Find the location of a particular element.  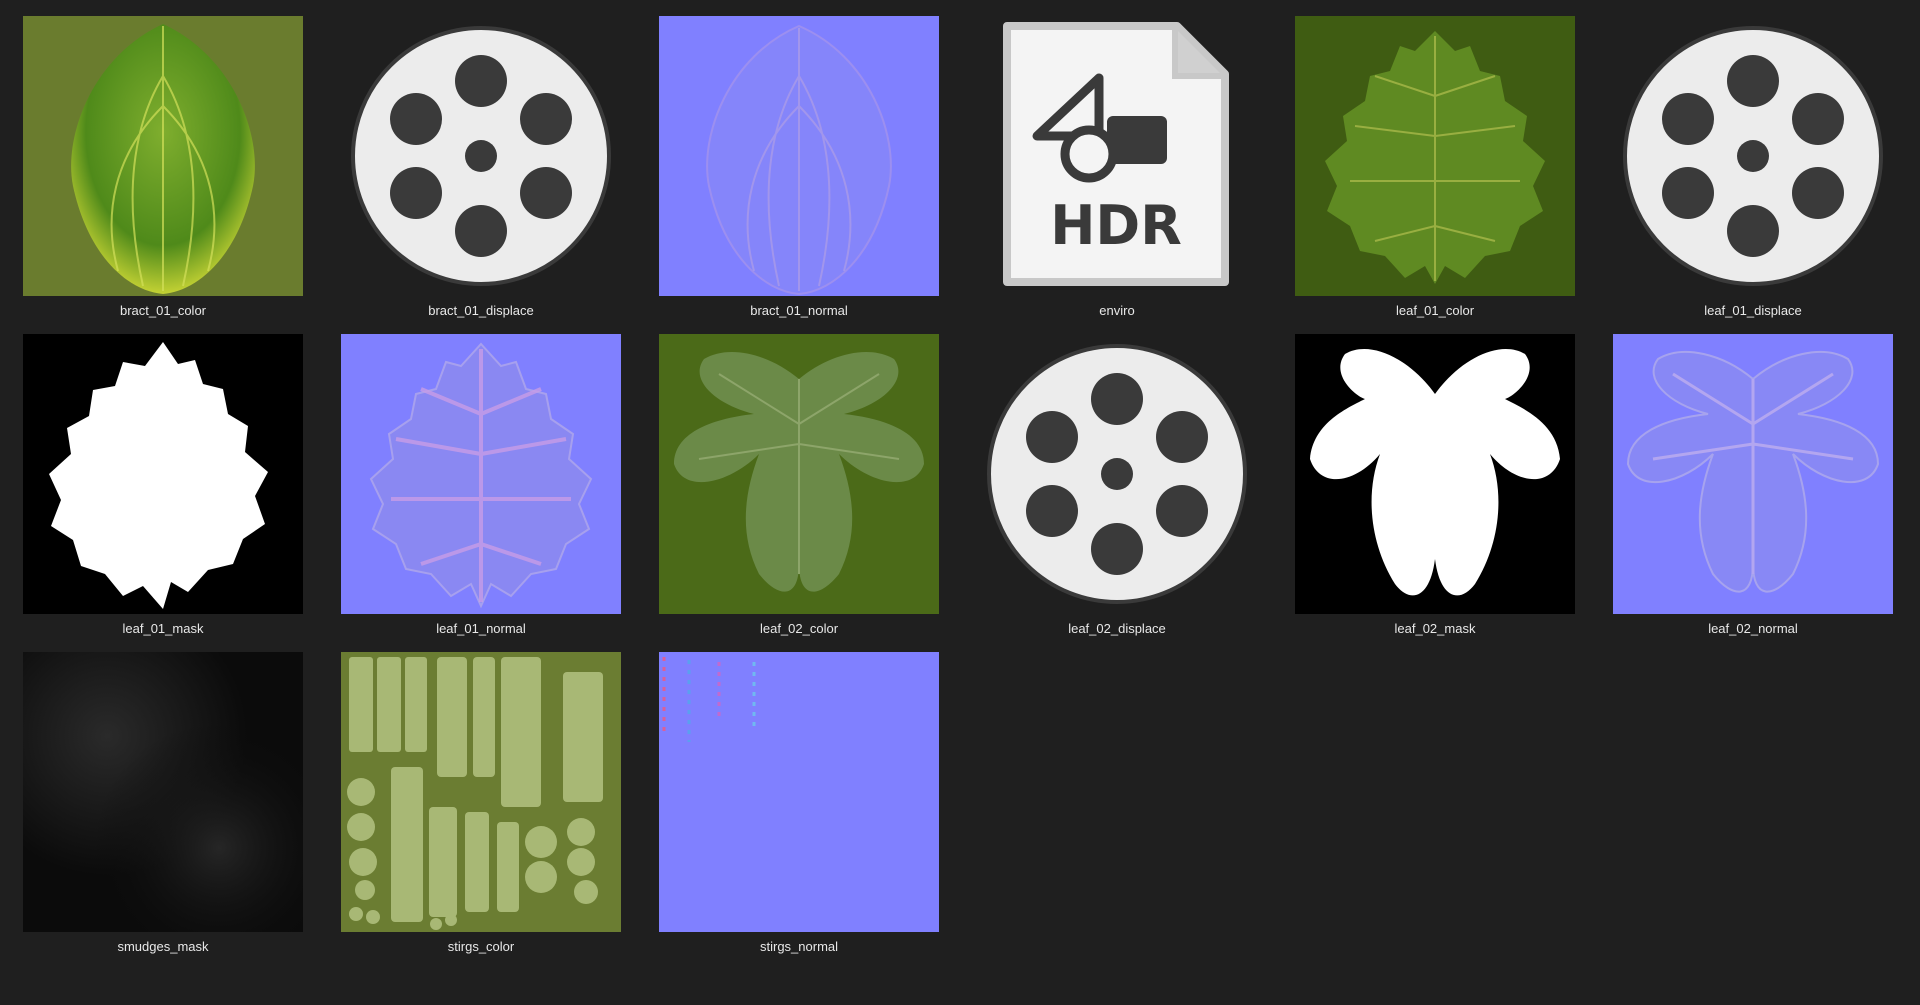

file-tile-bract-01-displace: bract_01_displace is located at coordinates (468, 171).